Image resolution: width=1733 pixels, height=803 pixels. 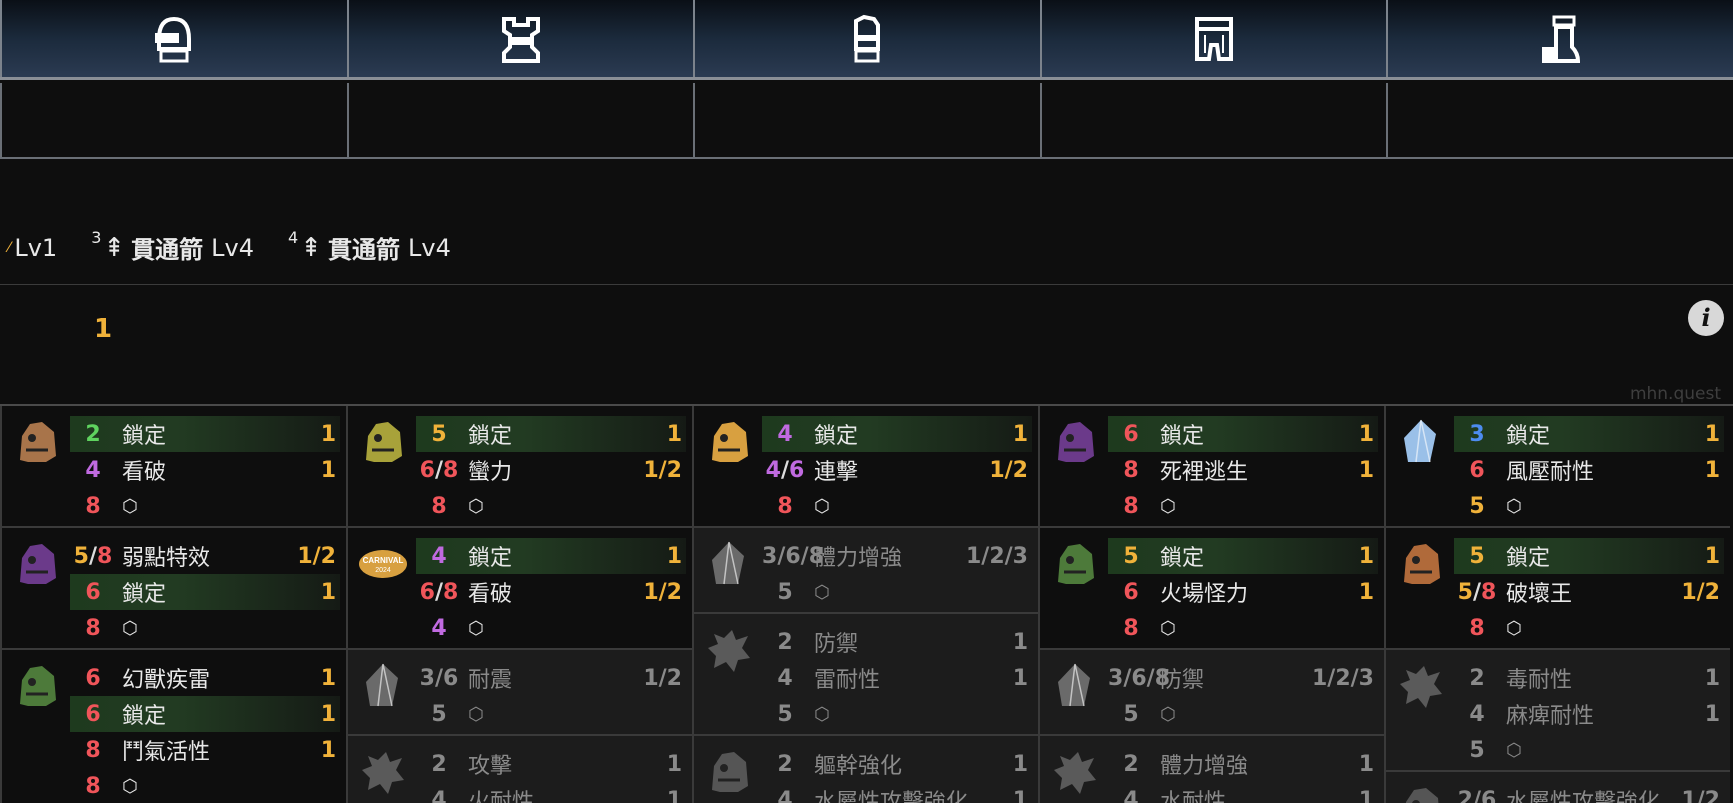 What do you see at coordinates (836, 472) in the screenshot?
I see `skill-name: 連擊` at bounding box center [836, 472].